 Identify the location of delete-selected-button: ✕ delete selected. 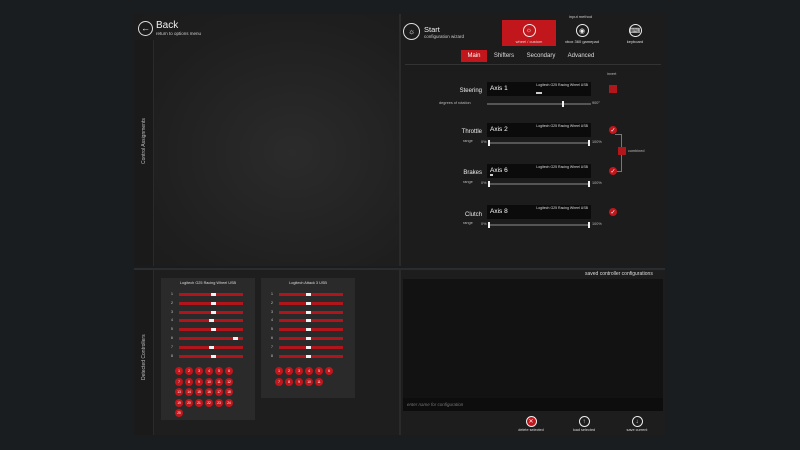
(531, 424).